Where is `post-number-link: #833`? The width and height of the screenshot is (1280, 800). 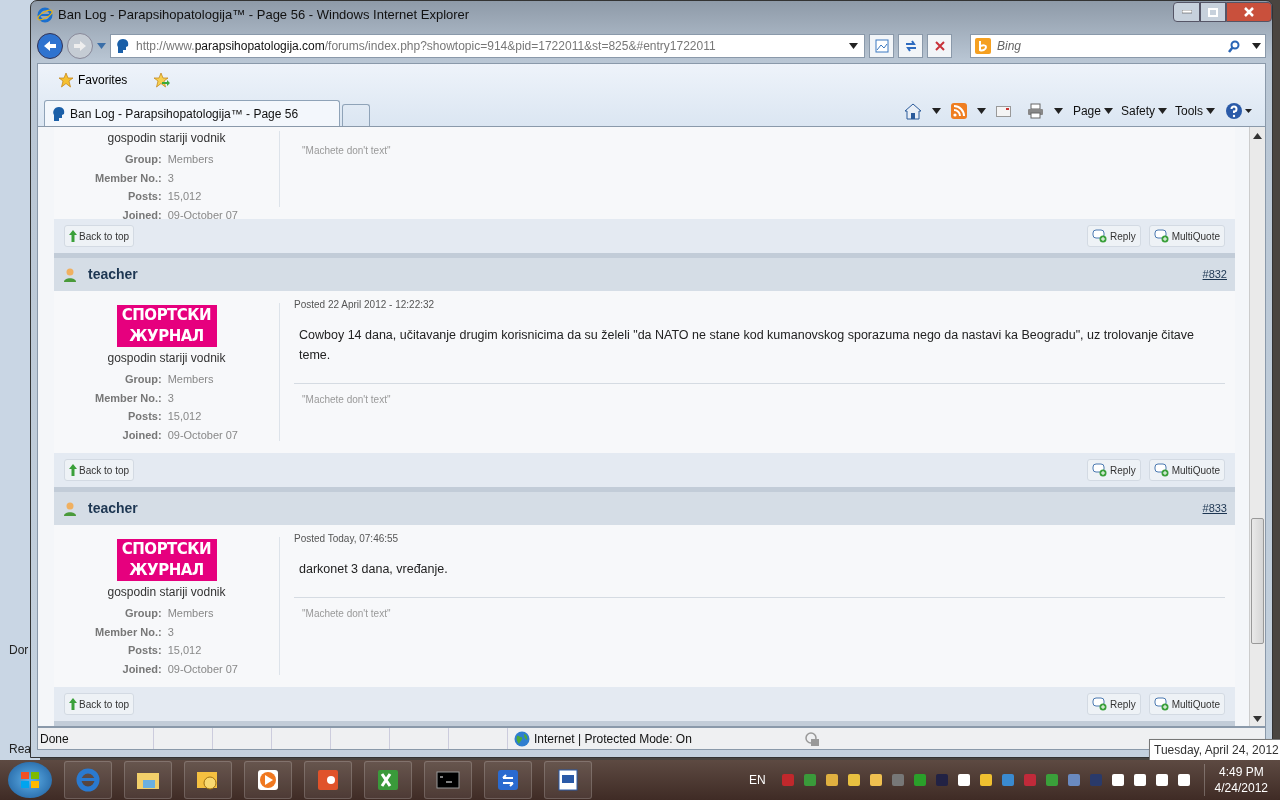
post-number-link: #833 is located at coordinates (1214, 508).